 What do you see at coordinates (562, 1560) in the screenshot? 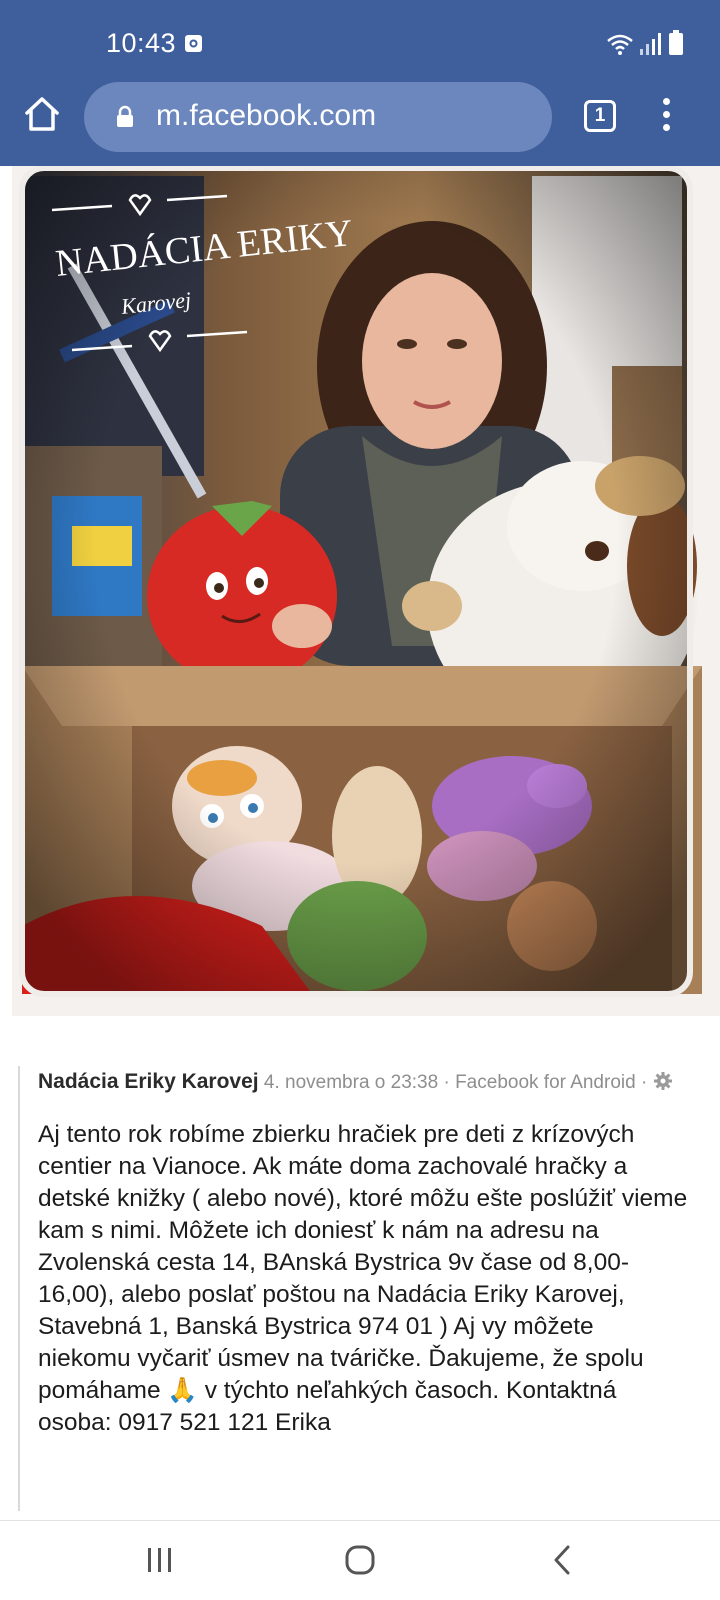
I see `back-icon` at bounding box center [562, 1560].